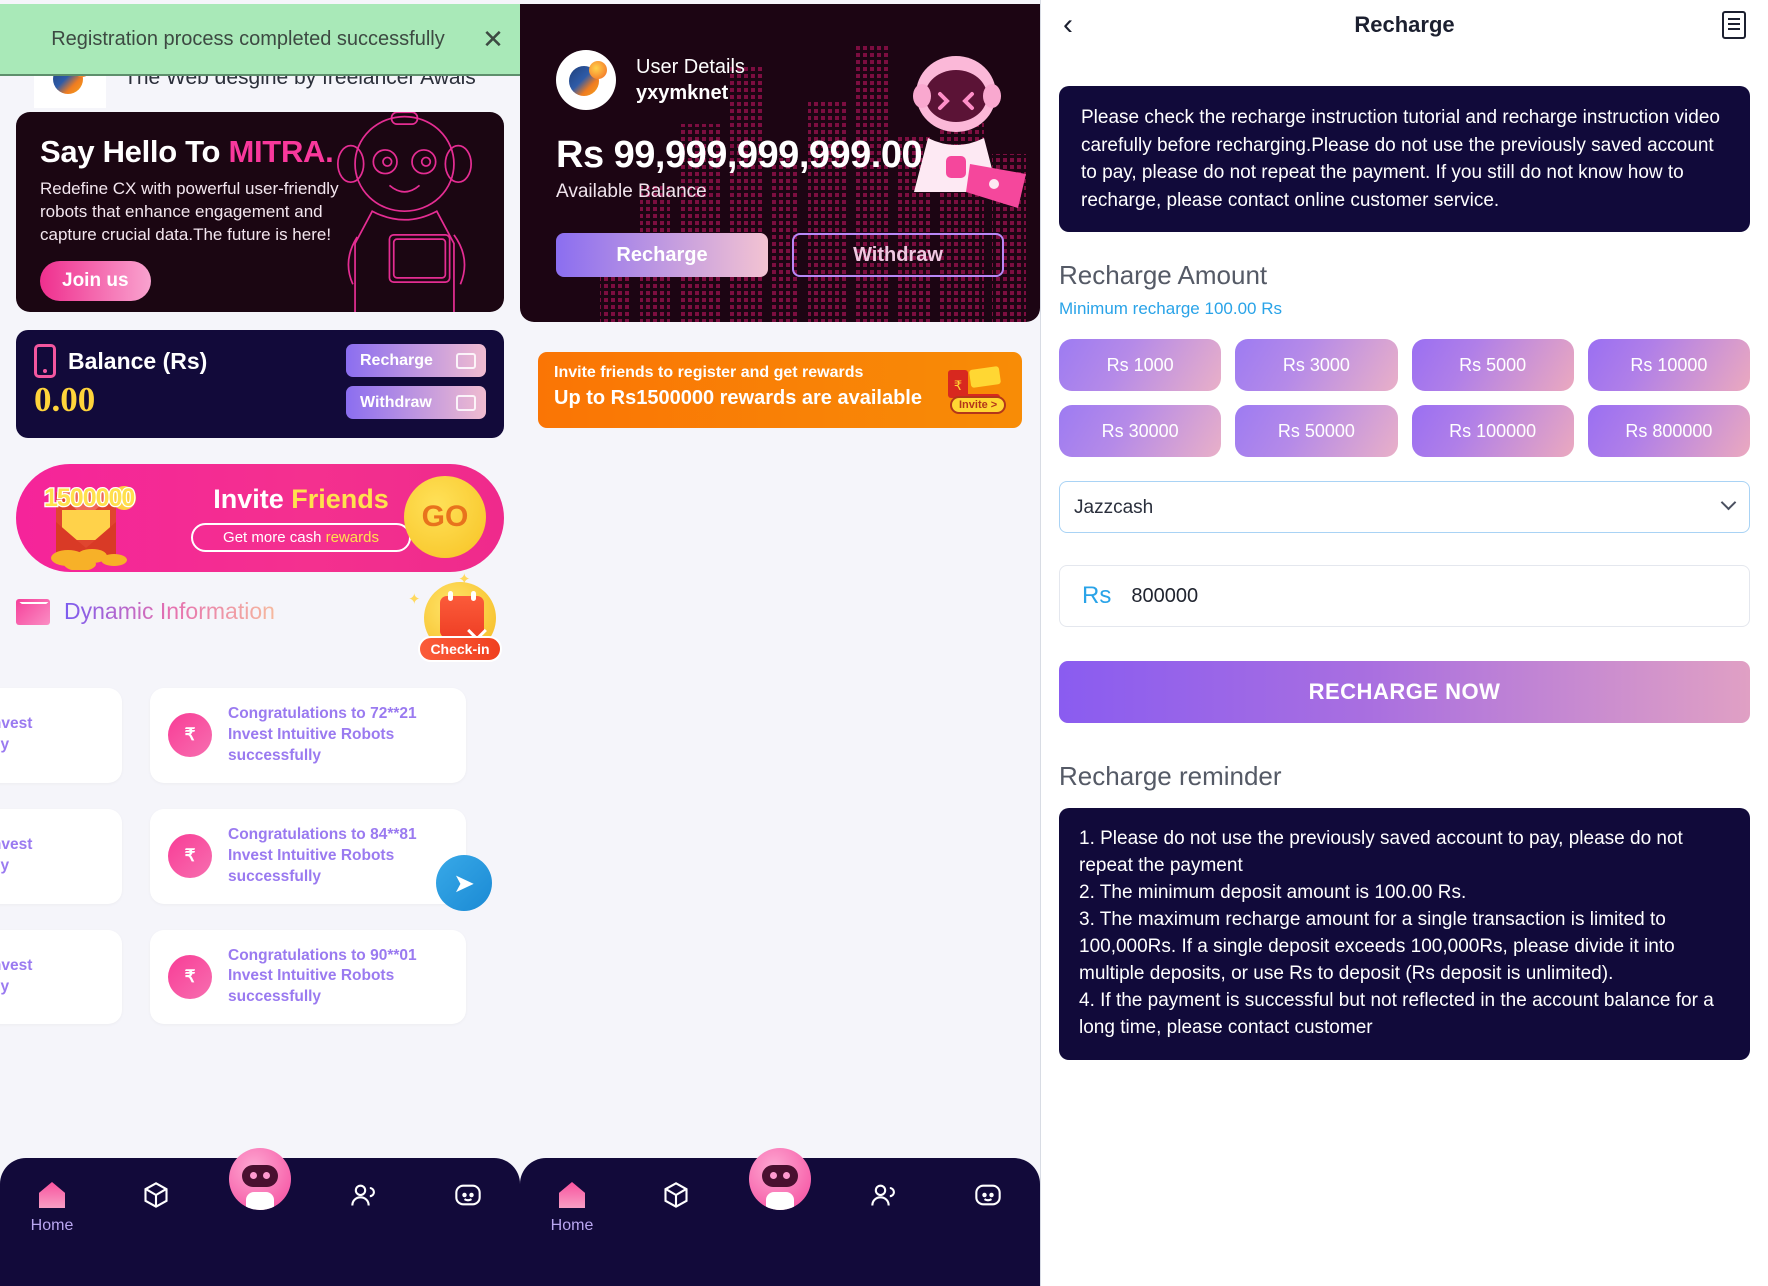 The image size is (1768, 1286). Describe the element at coordinates (33, 611) in the screenshot. I see `mail-icon` at that location.